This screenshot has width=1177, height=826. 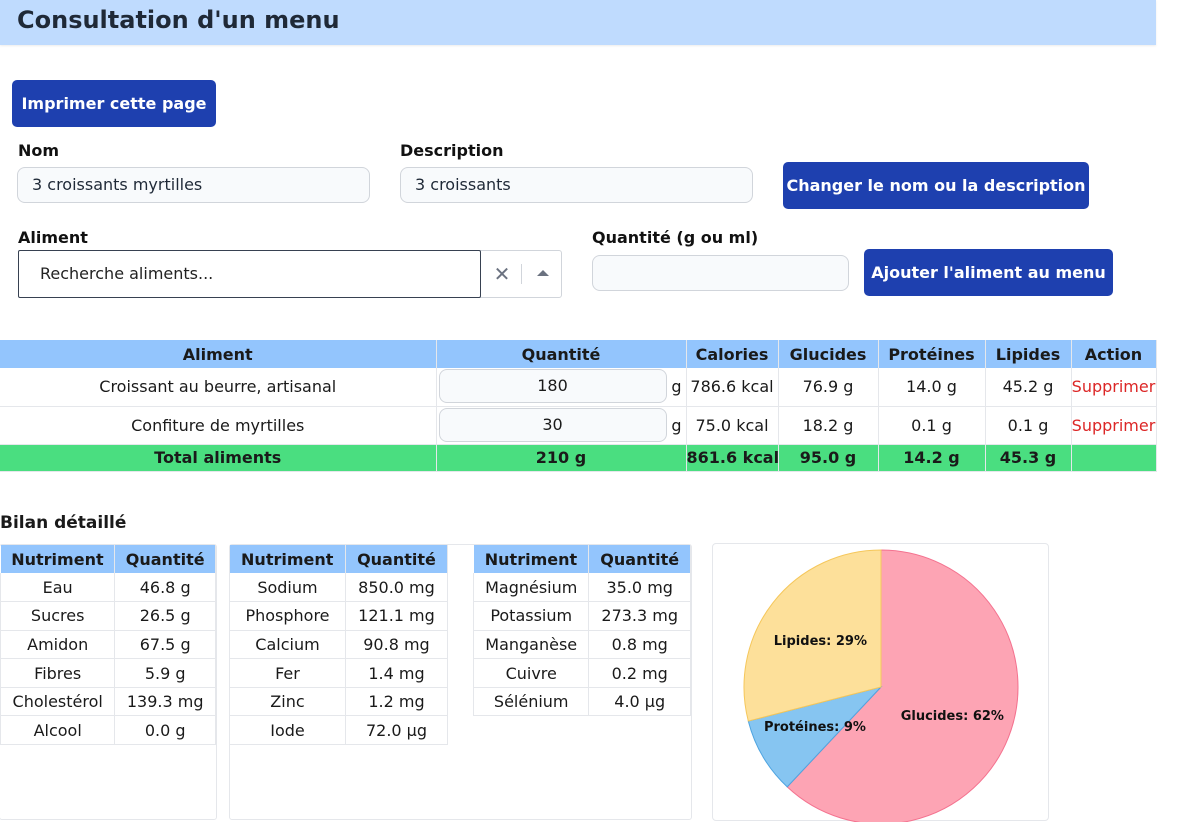 What do you see at coordinates (502, 274) in the screenshot?
I see `close-icon: ✕` at bounding box center [502, 274].